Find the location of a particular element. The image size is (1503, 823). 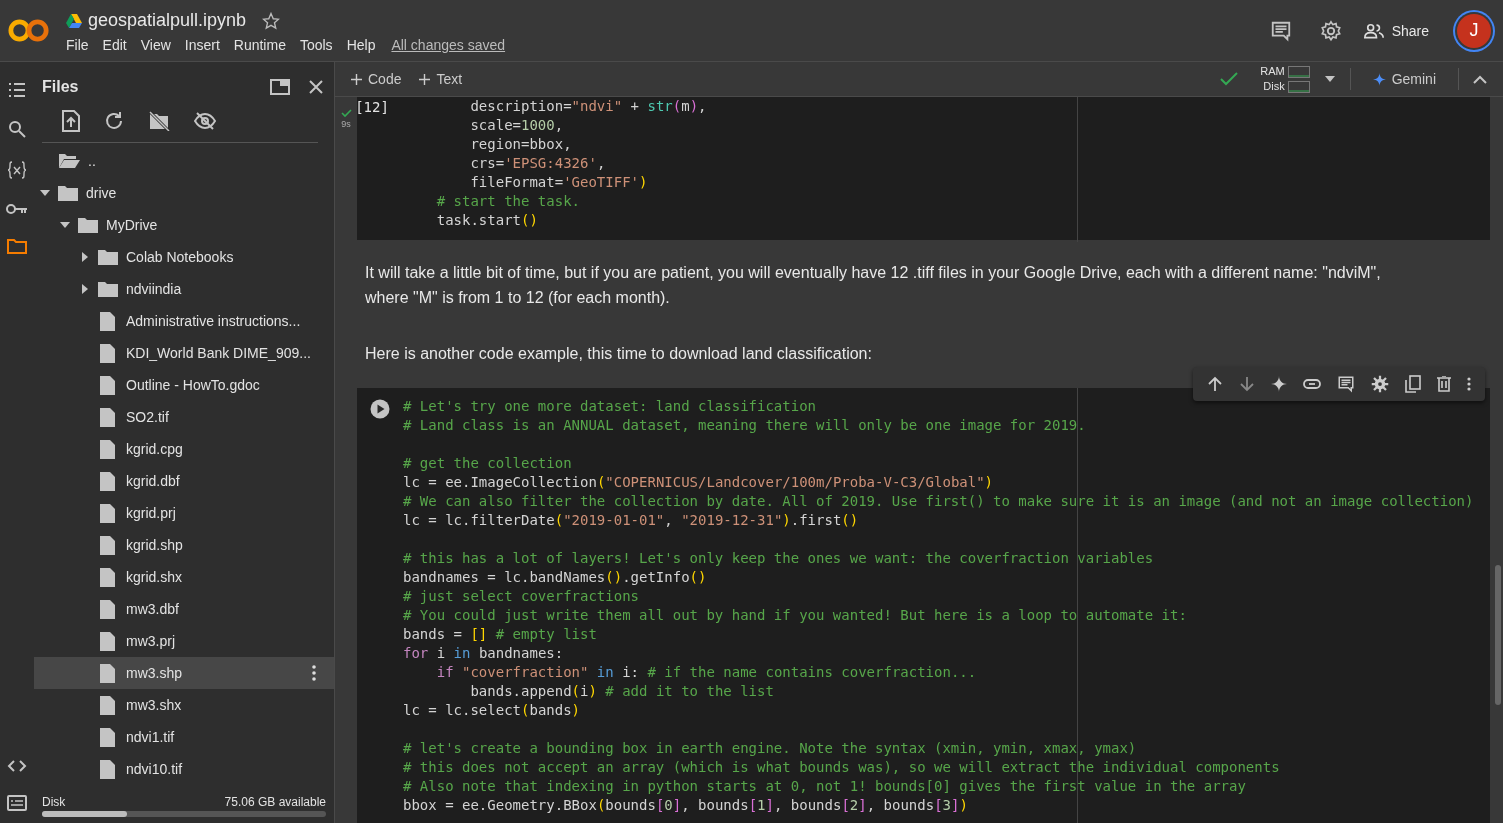

menu-item: File is located at coordinates (81, 45).